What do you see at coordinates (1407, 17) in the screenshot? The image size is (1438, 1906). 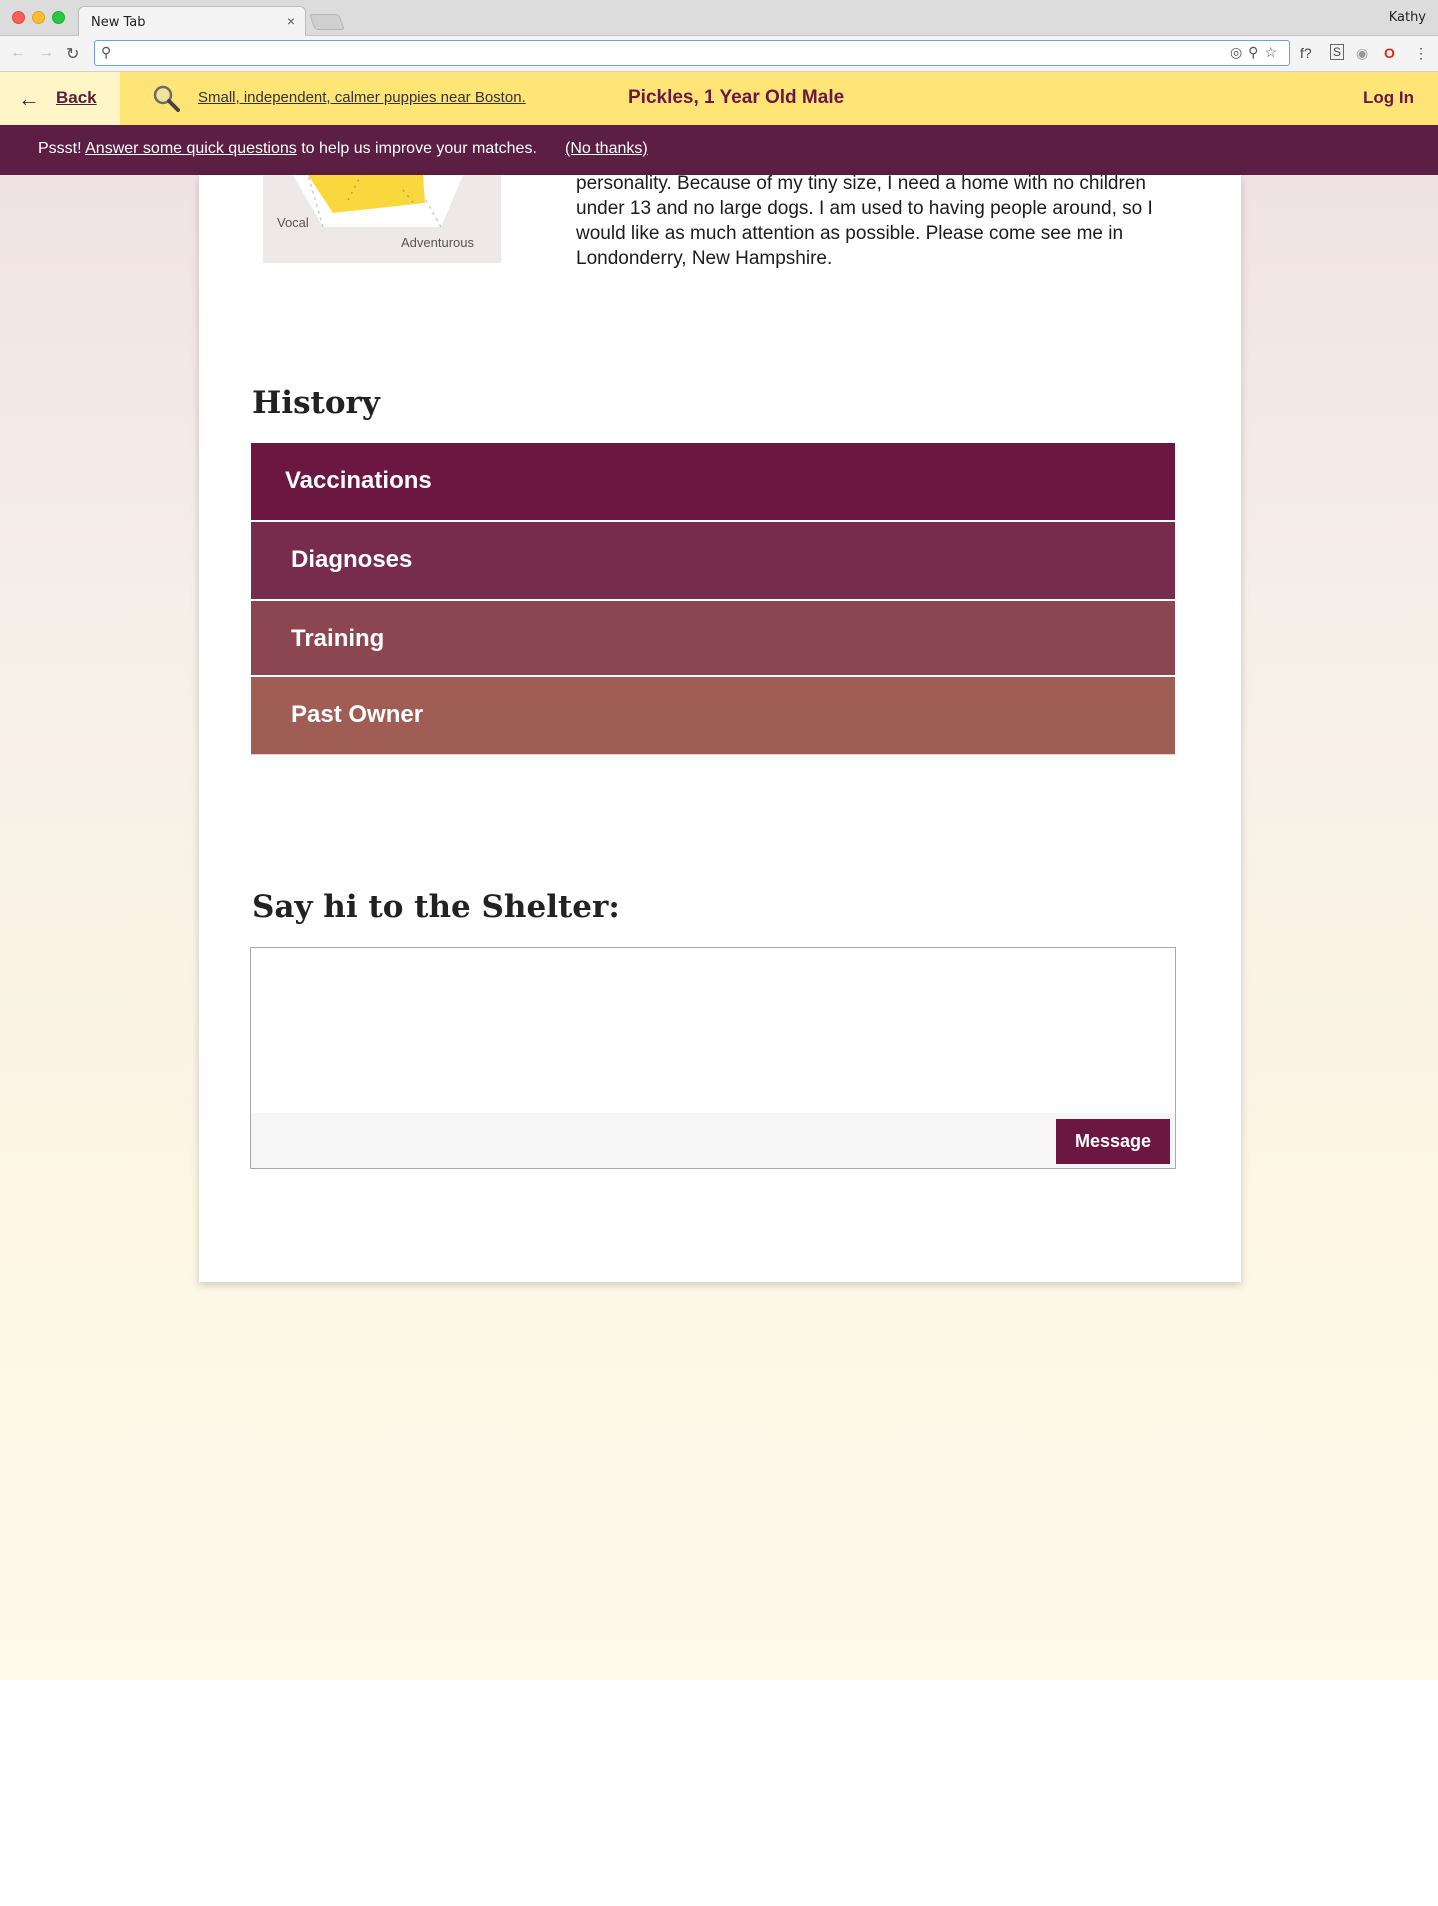 I see `profile-name: Kathy` at bounding box center [1407, 17].